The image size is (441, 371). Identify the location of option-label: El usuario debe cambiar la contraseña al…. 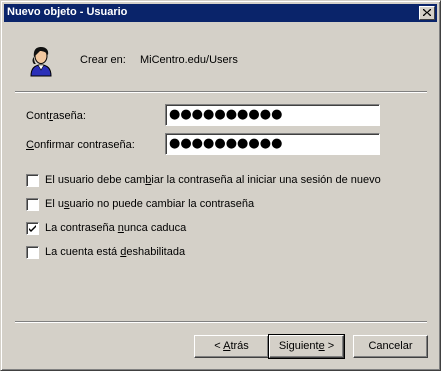
(213, 180).